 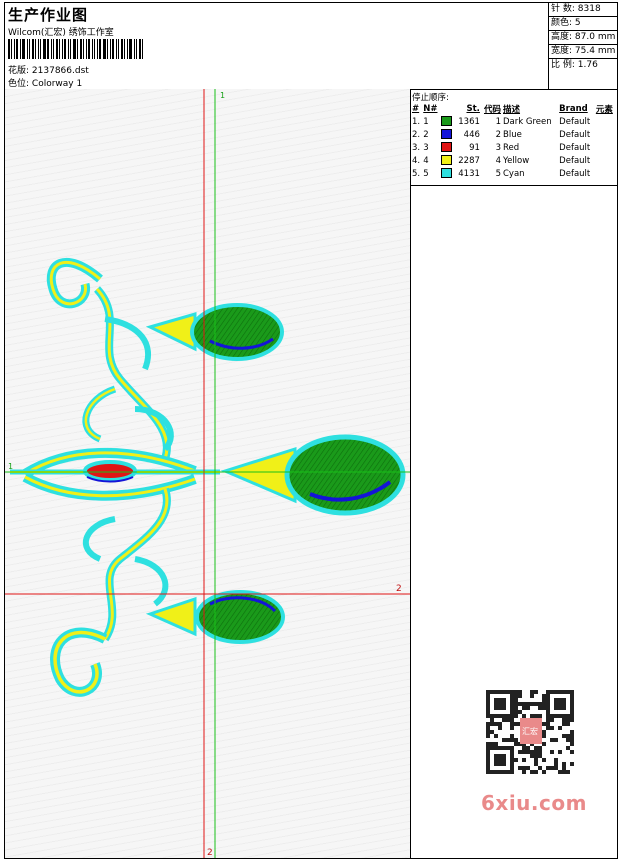 I want to click on legend-row: 2. 2 446 2 Blue Default, so click(x=513, y=134).